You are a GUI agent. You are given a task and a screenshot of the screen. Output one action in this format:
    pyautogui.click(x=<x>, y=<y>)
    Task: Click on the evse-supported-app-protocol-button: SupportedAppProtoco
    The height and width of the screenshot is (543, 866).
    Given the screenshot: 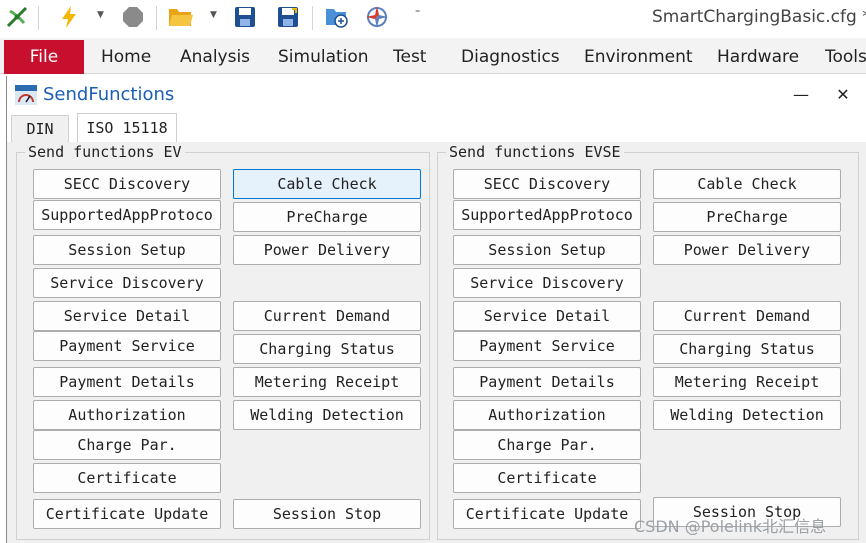 What is the action you would take?
    pyautogui.click(x=547, y=215)
    